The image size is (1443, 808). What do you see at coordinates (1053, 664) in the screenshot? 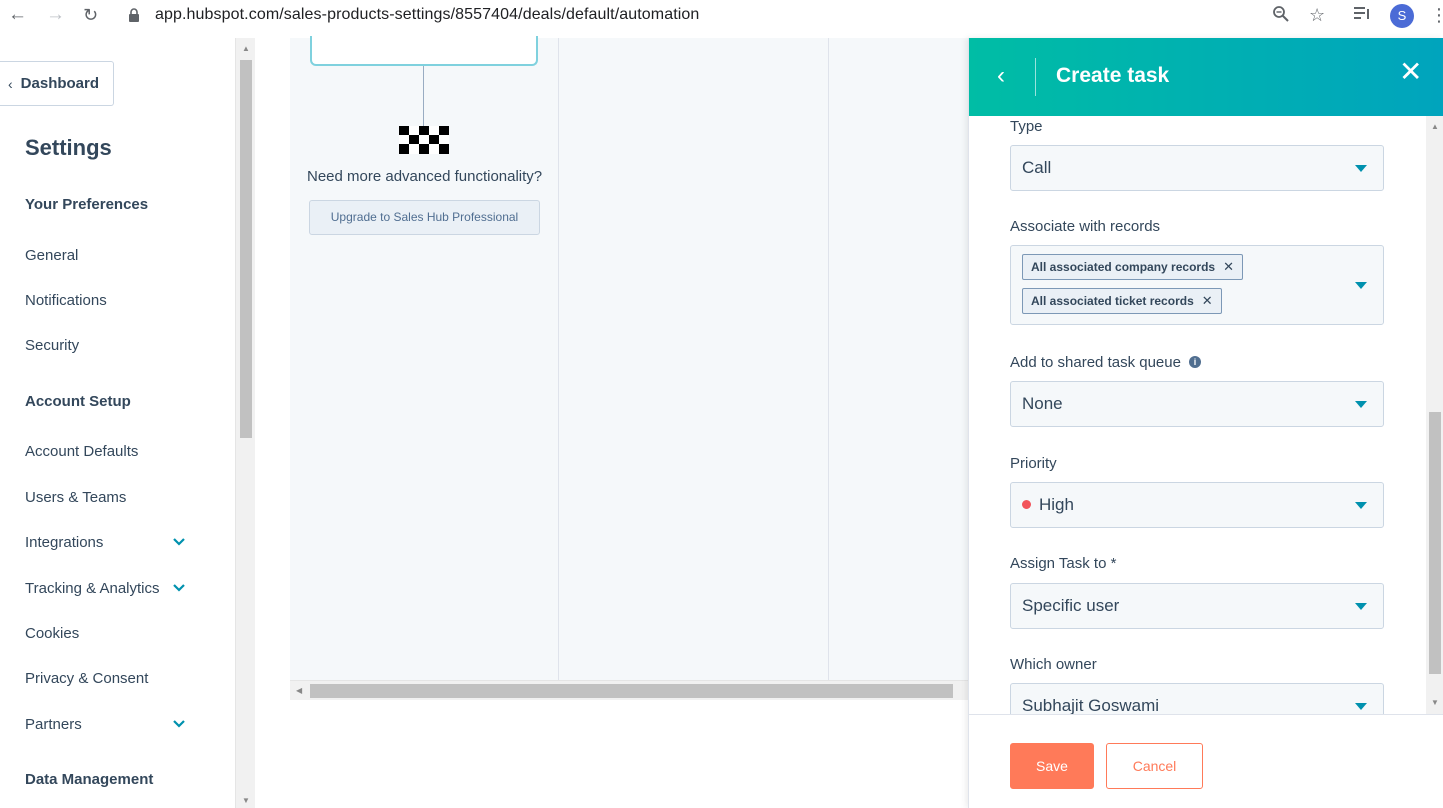
I see `owner-label: Which owner` at bounding box center [1053, 664].